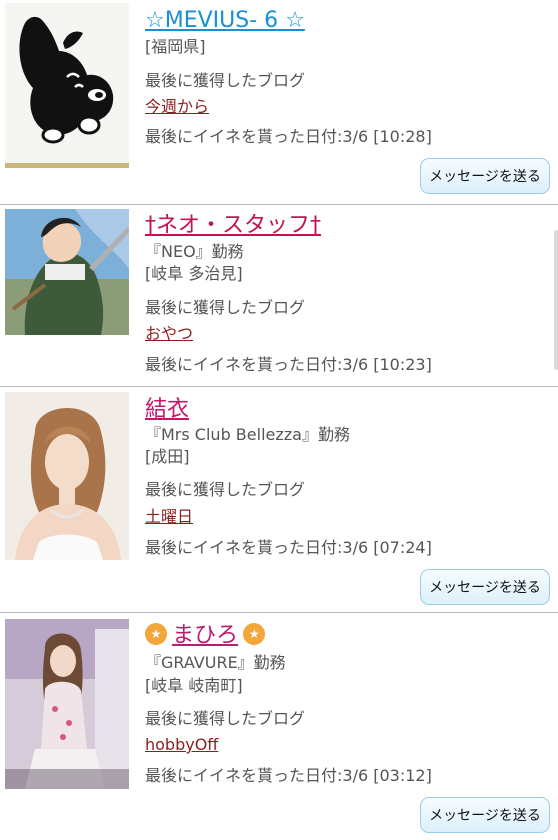  I want to click on last-like-date: 最後にイイネを貰った日付:3/6 [10:23], so click(288, 364).